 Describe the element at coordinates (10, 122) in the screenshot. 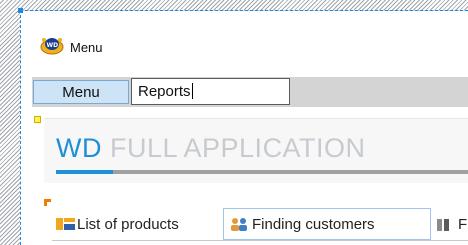

I see `designer-hatch-left` at that location.